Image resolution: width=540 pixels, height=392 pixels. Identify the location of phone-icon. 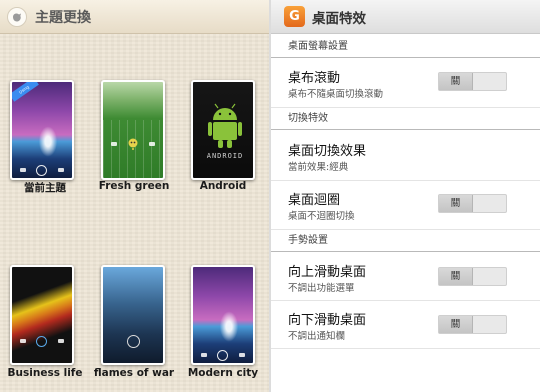
(114, 144).